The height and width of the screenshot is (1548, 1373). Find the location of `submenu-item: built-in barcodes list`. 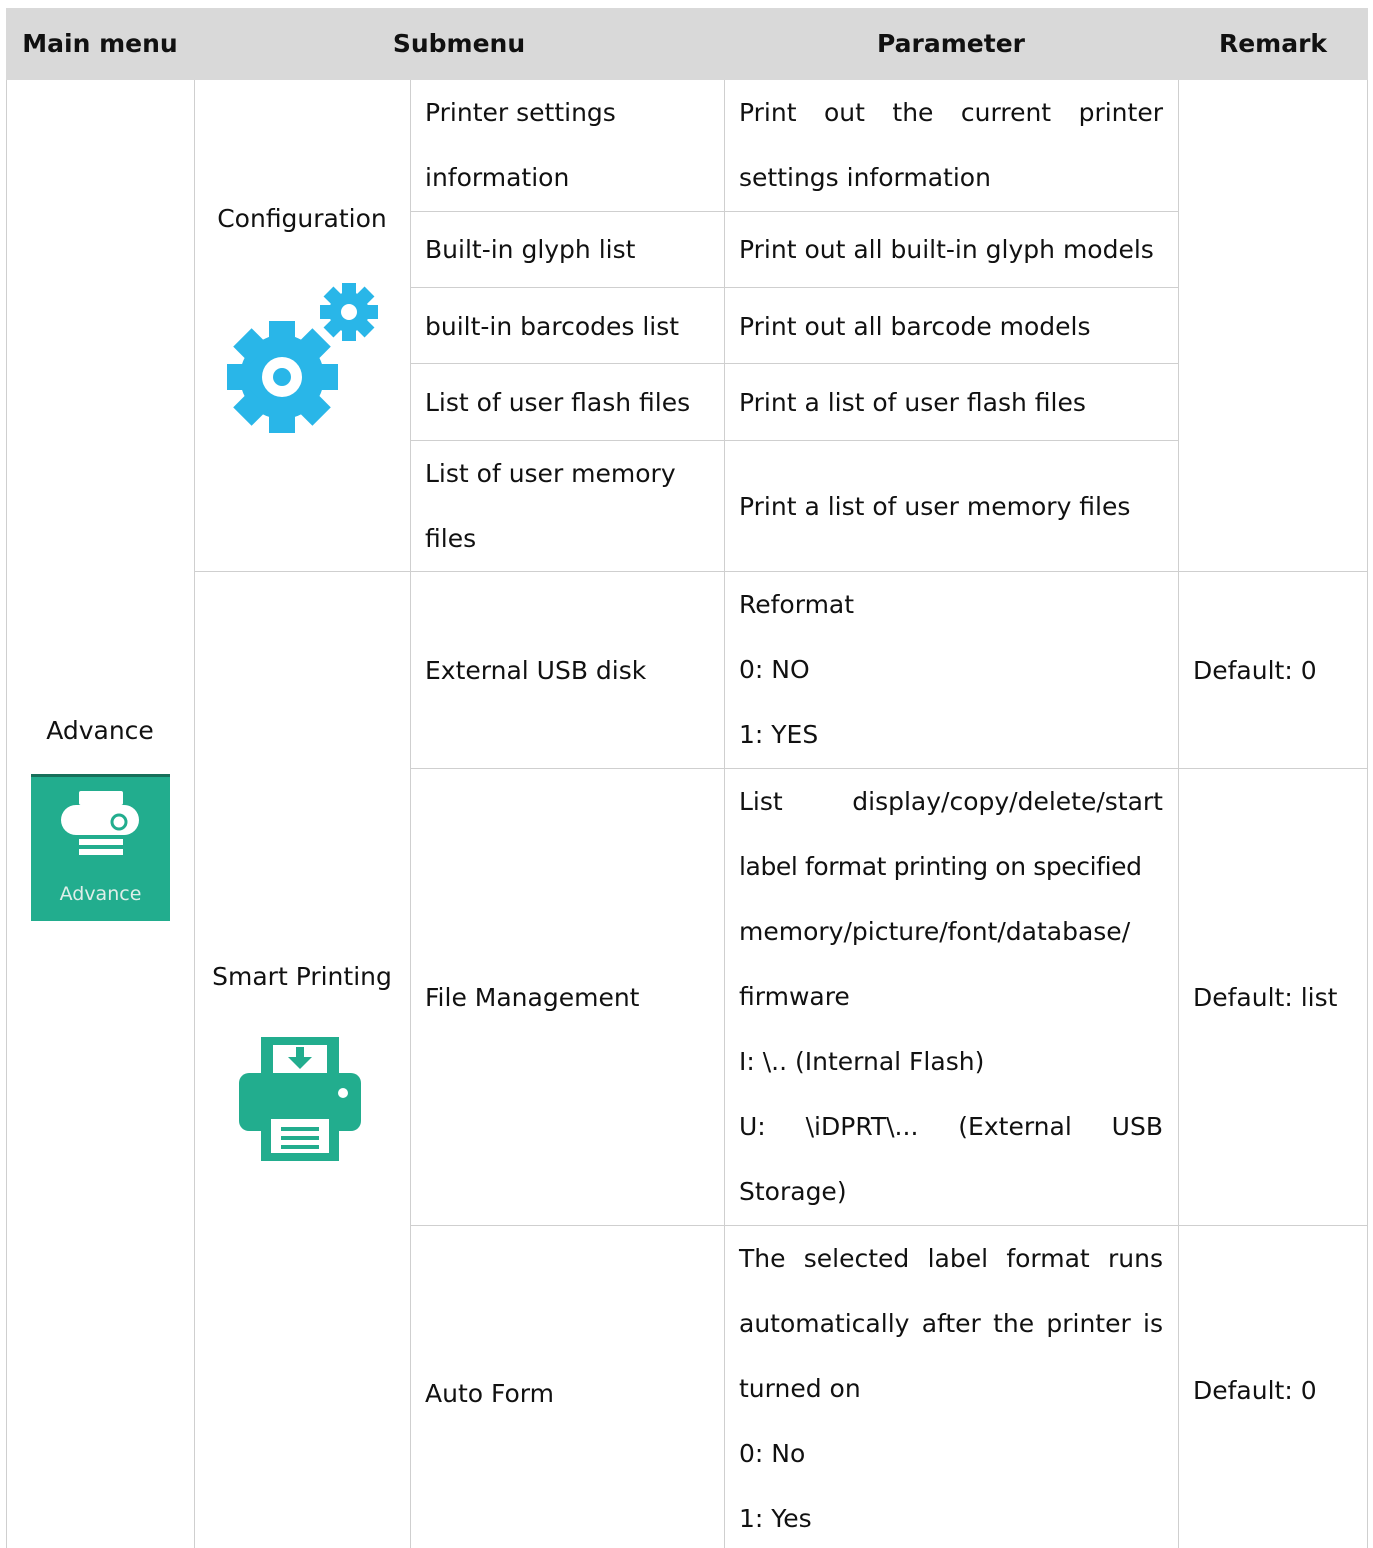

submenu-item: built-in barcodes list is located at coordinates (552, 326).